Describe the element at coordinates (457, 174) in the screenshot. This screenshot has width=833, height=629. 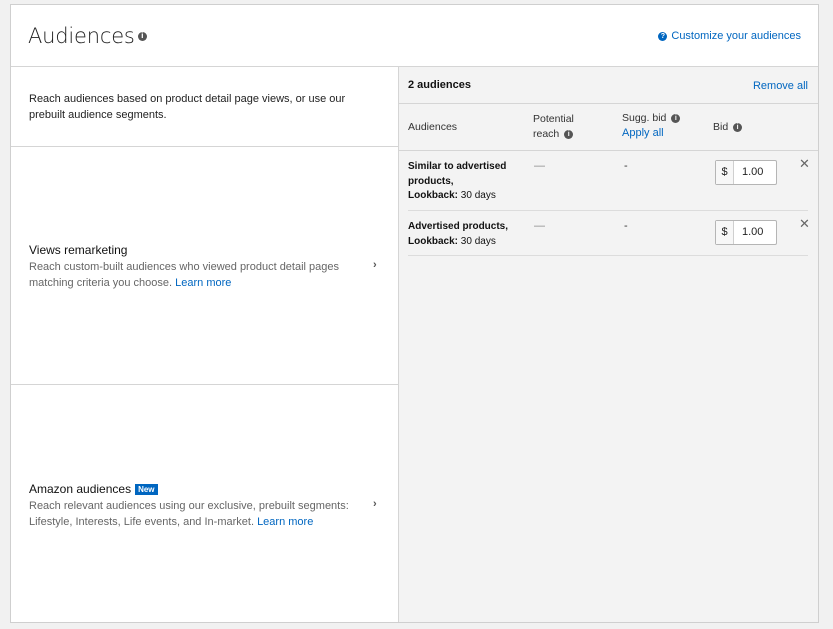
I see `audience-name-text: Similar to advertised products,` at that location.